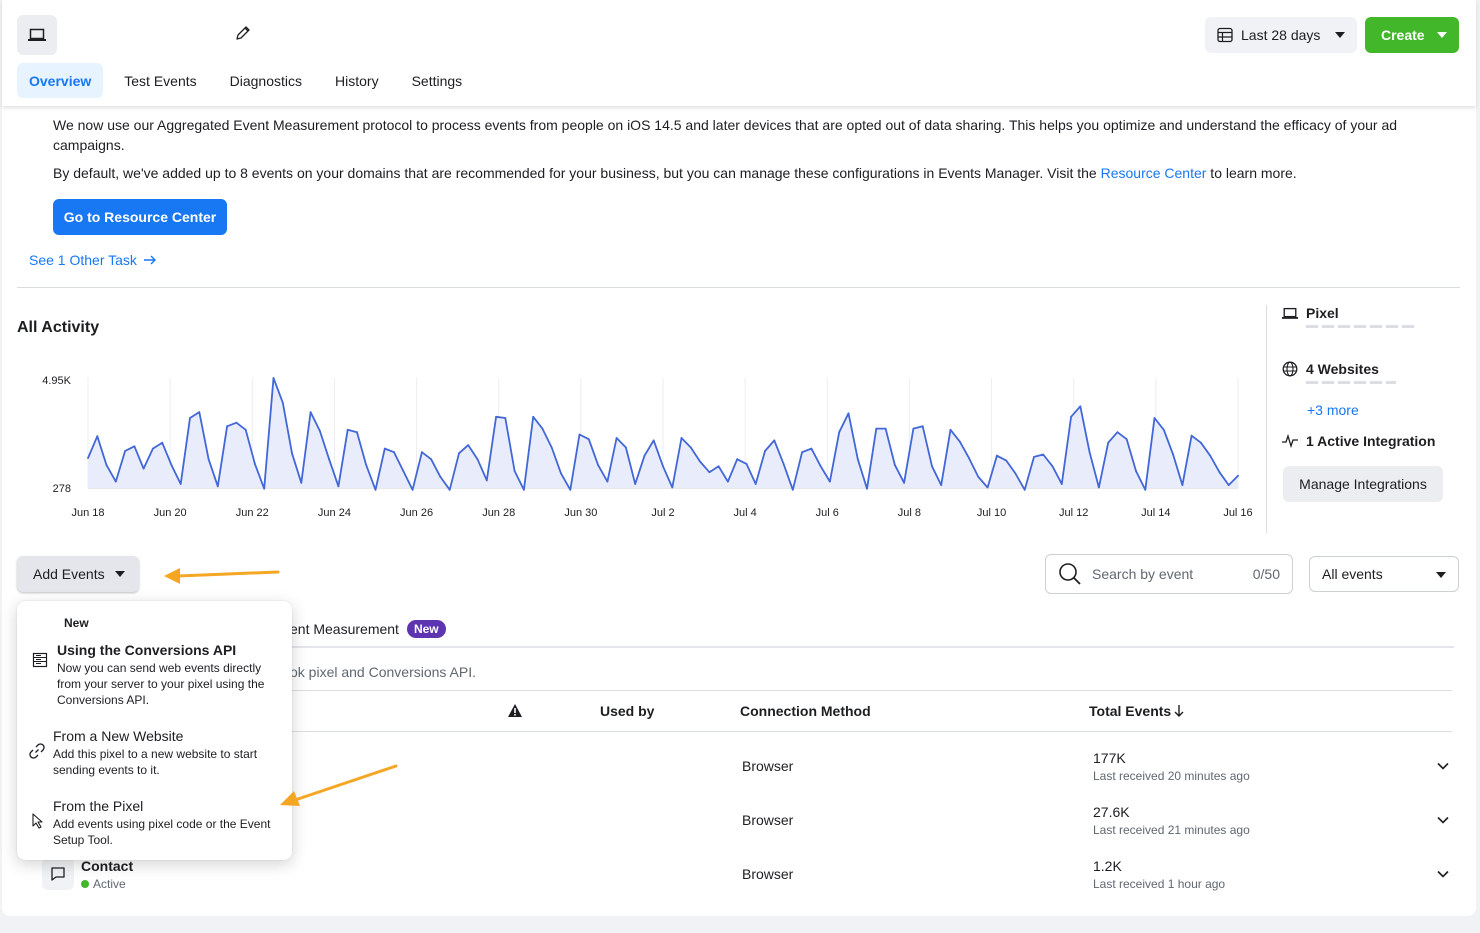 This screenshot has height=933, width=1480. Describe the element at coordinates (60, 80) in the screenshot. I see `tab-overview: Overview` at that location.